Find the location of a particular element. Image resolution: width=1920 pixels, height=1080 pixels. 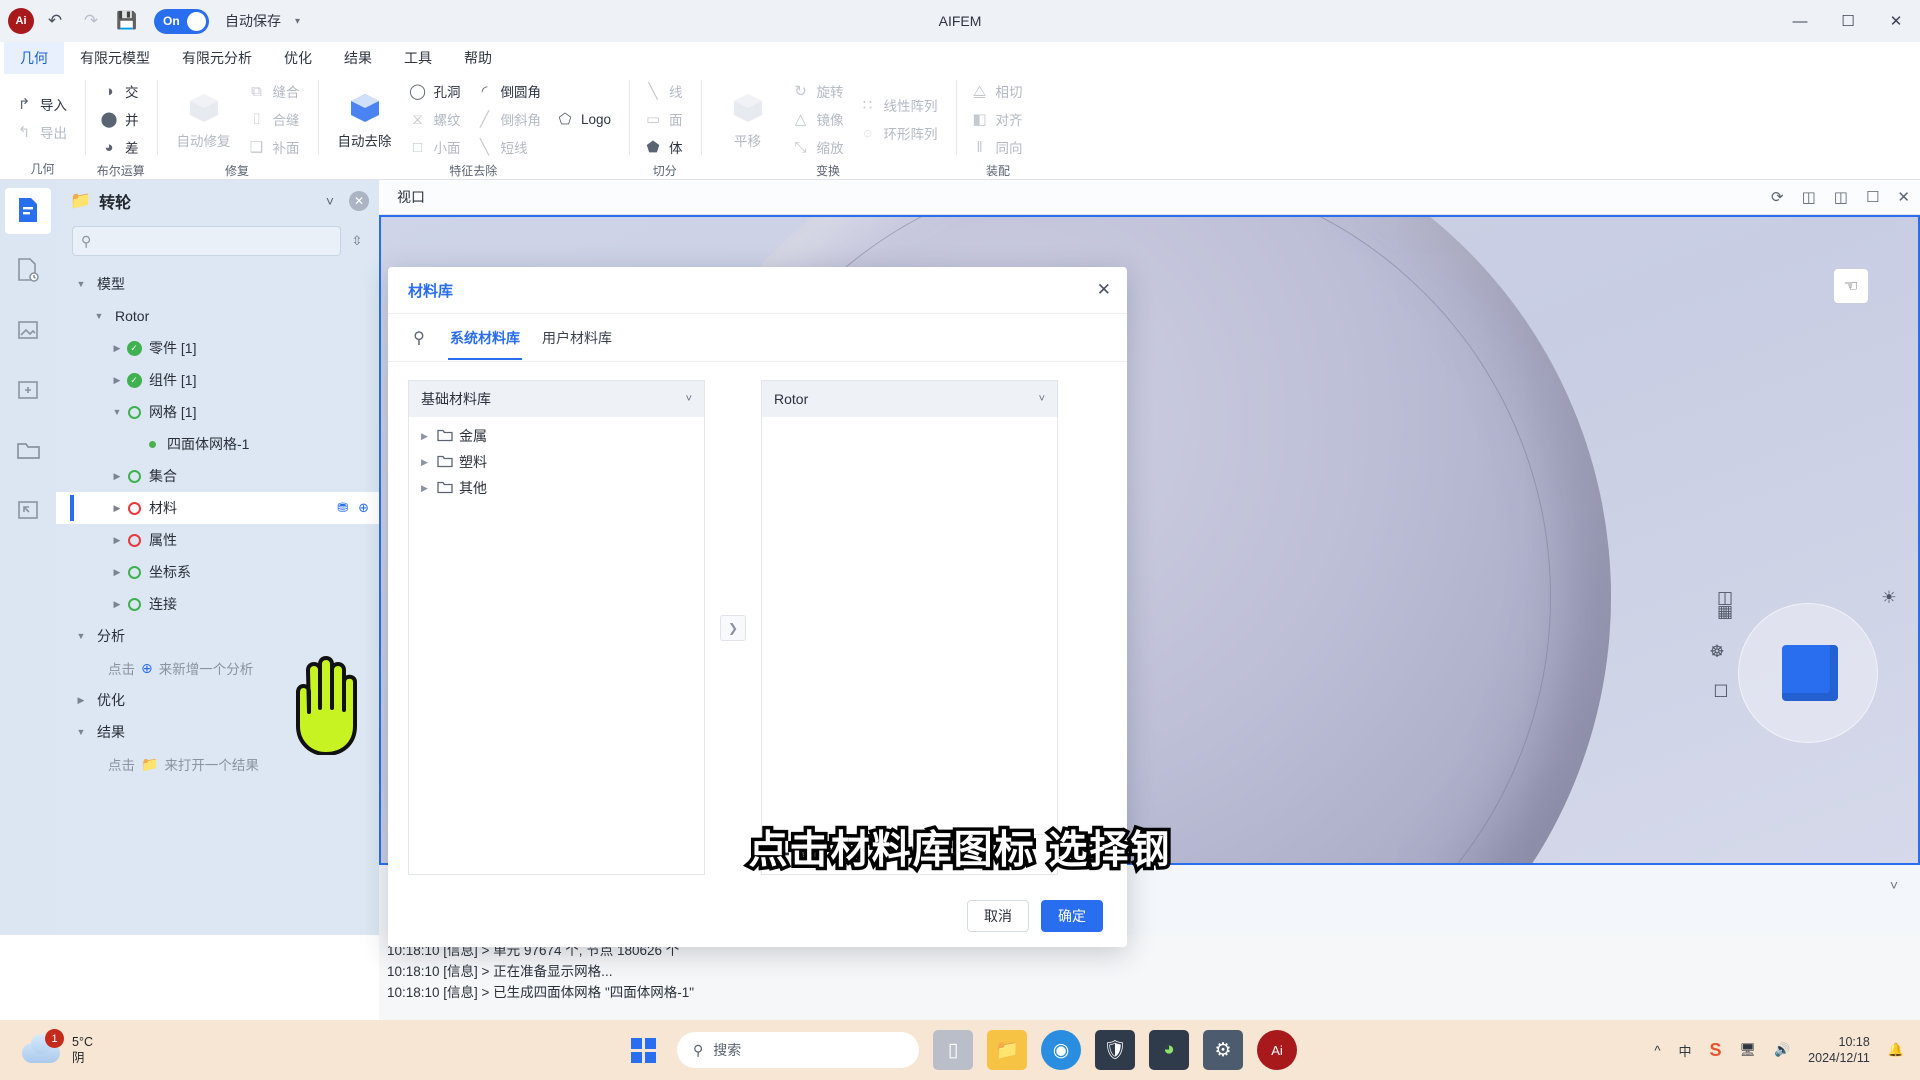

tree-node-1: ▼ Rotor is located at coordinates (217, 316).